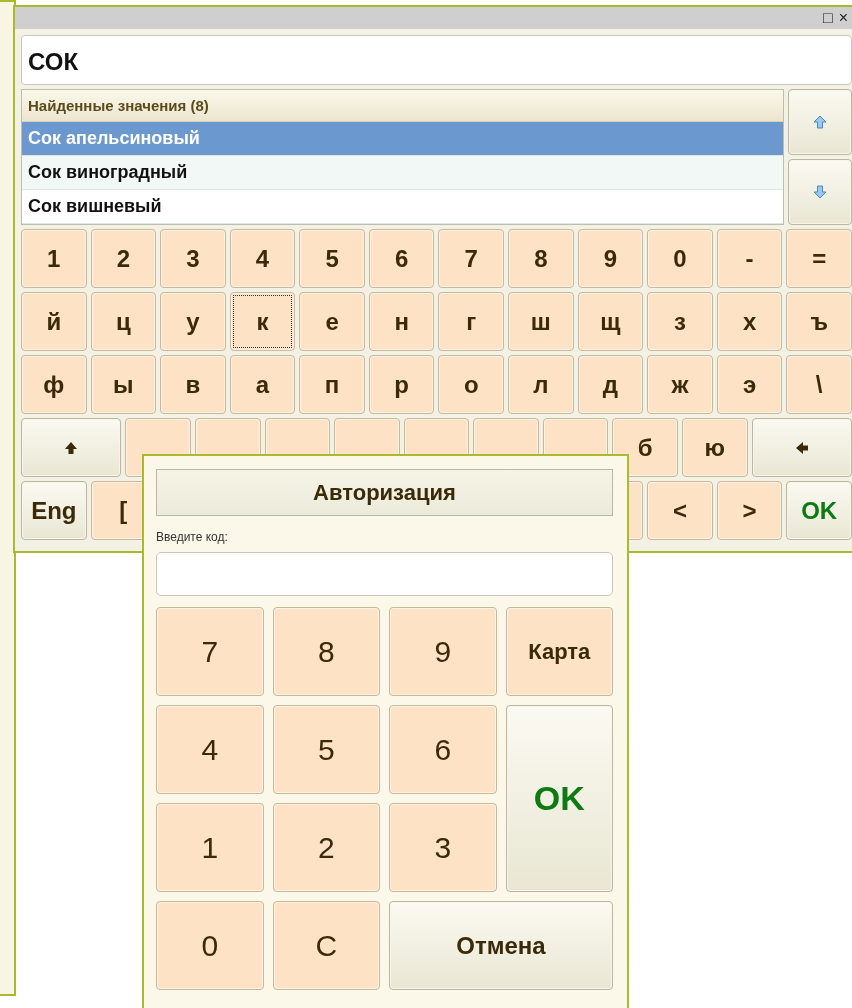  What do you see at coordinates (326, 749) in the screenshot?
I see `keypad-key: 5` at bounding box center [326, 749].